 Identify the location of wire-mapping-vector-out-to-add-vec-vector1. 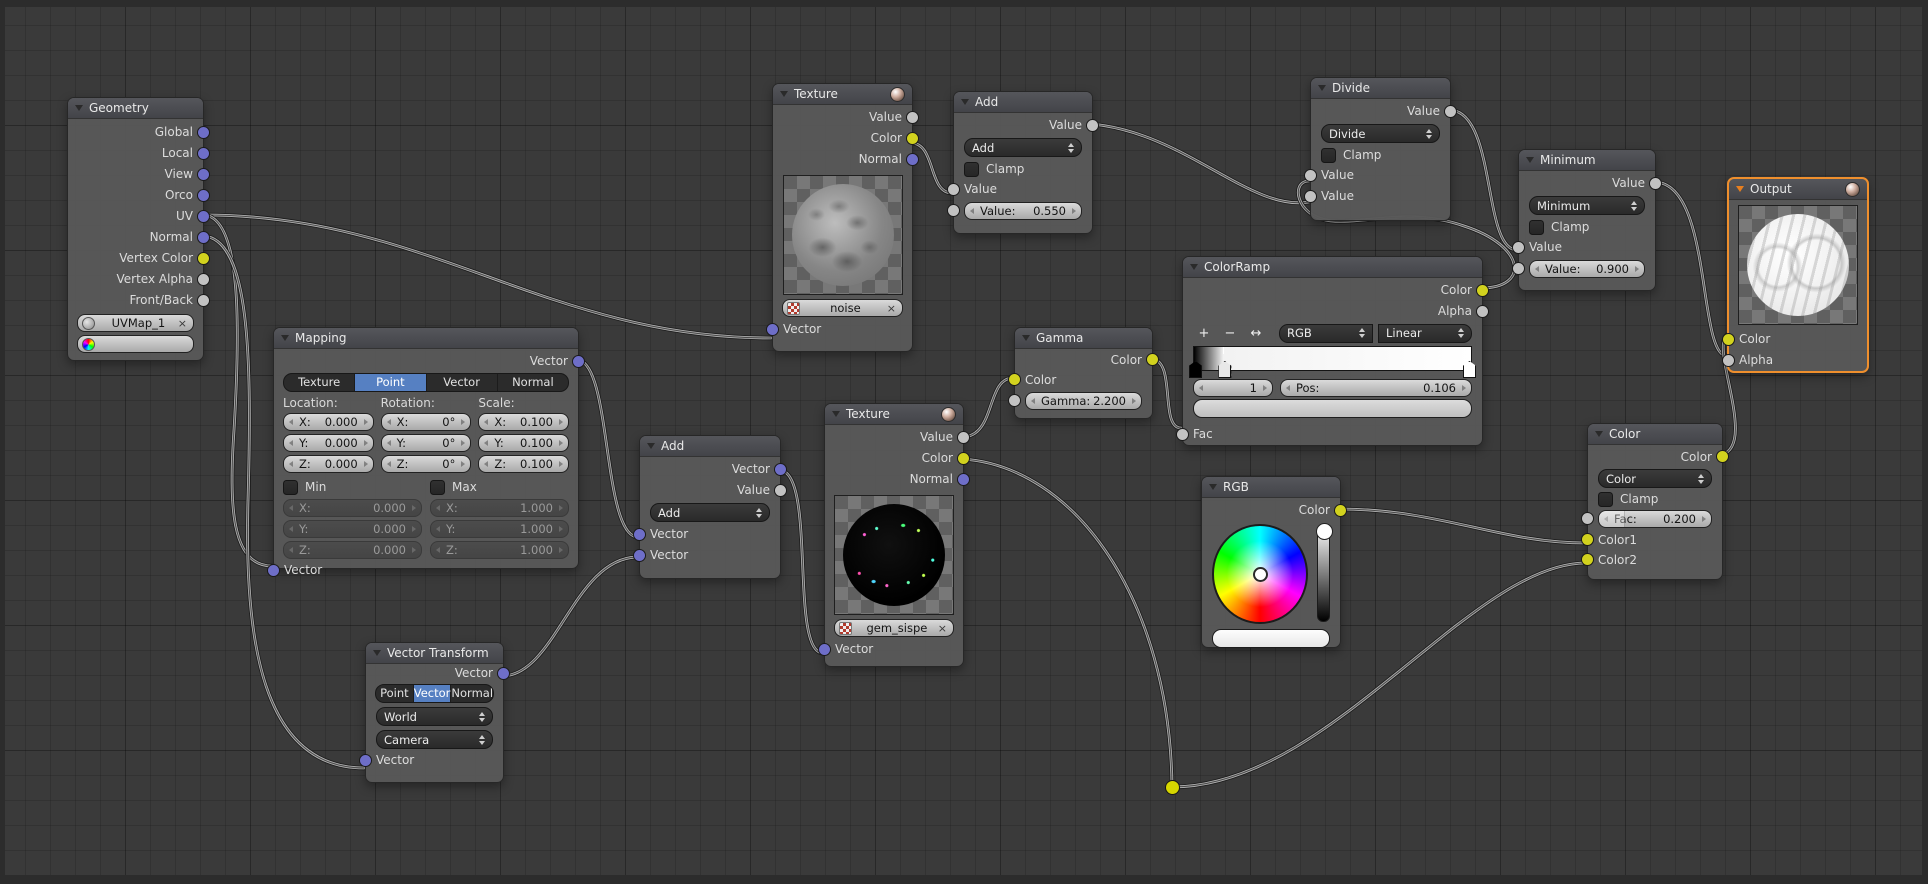
(607, 448).